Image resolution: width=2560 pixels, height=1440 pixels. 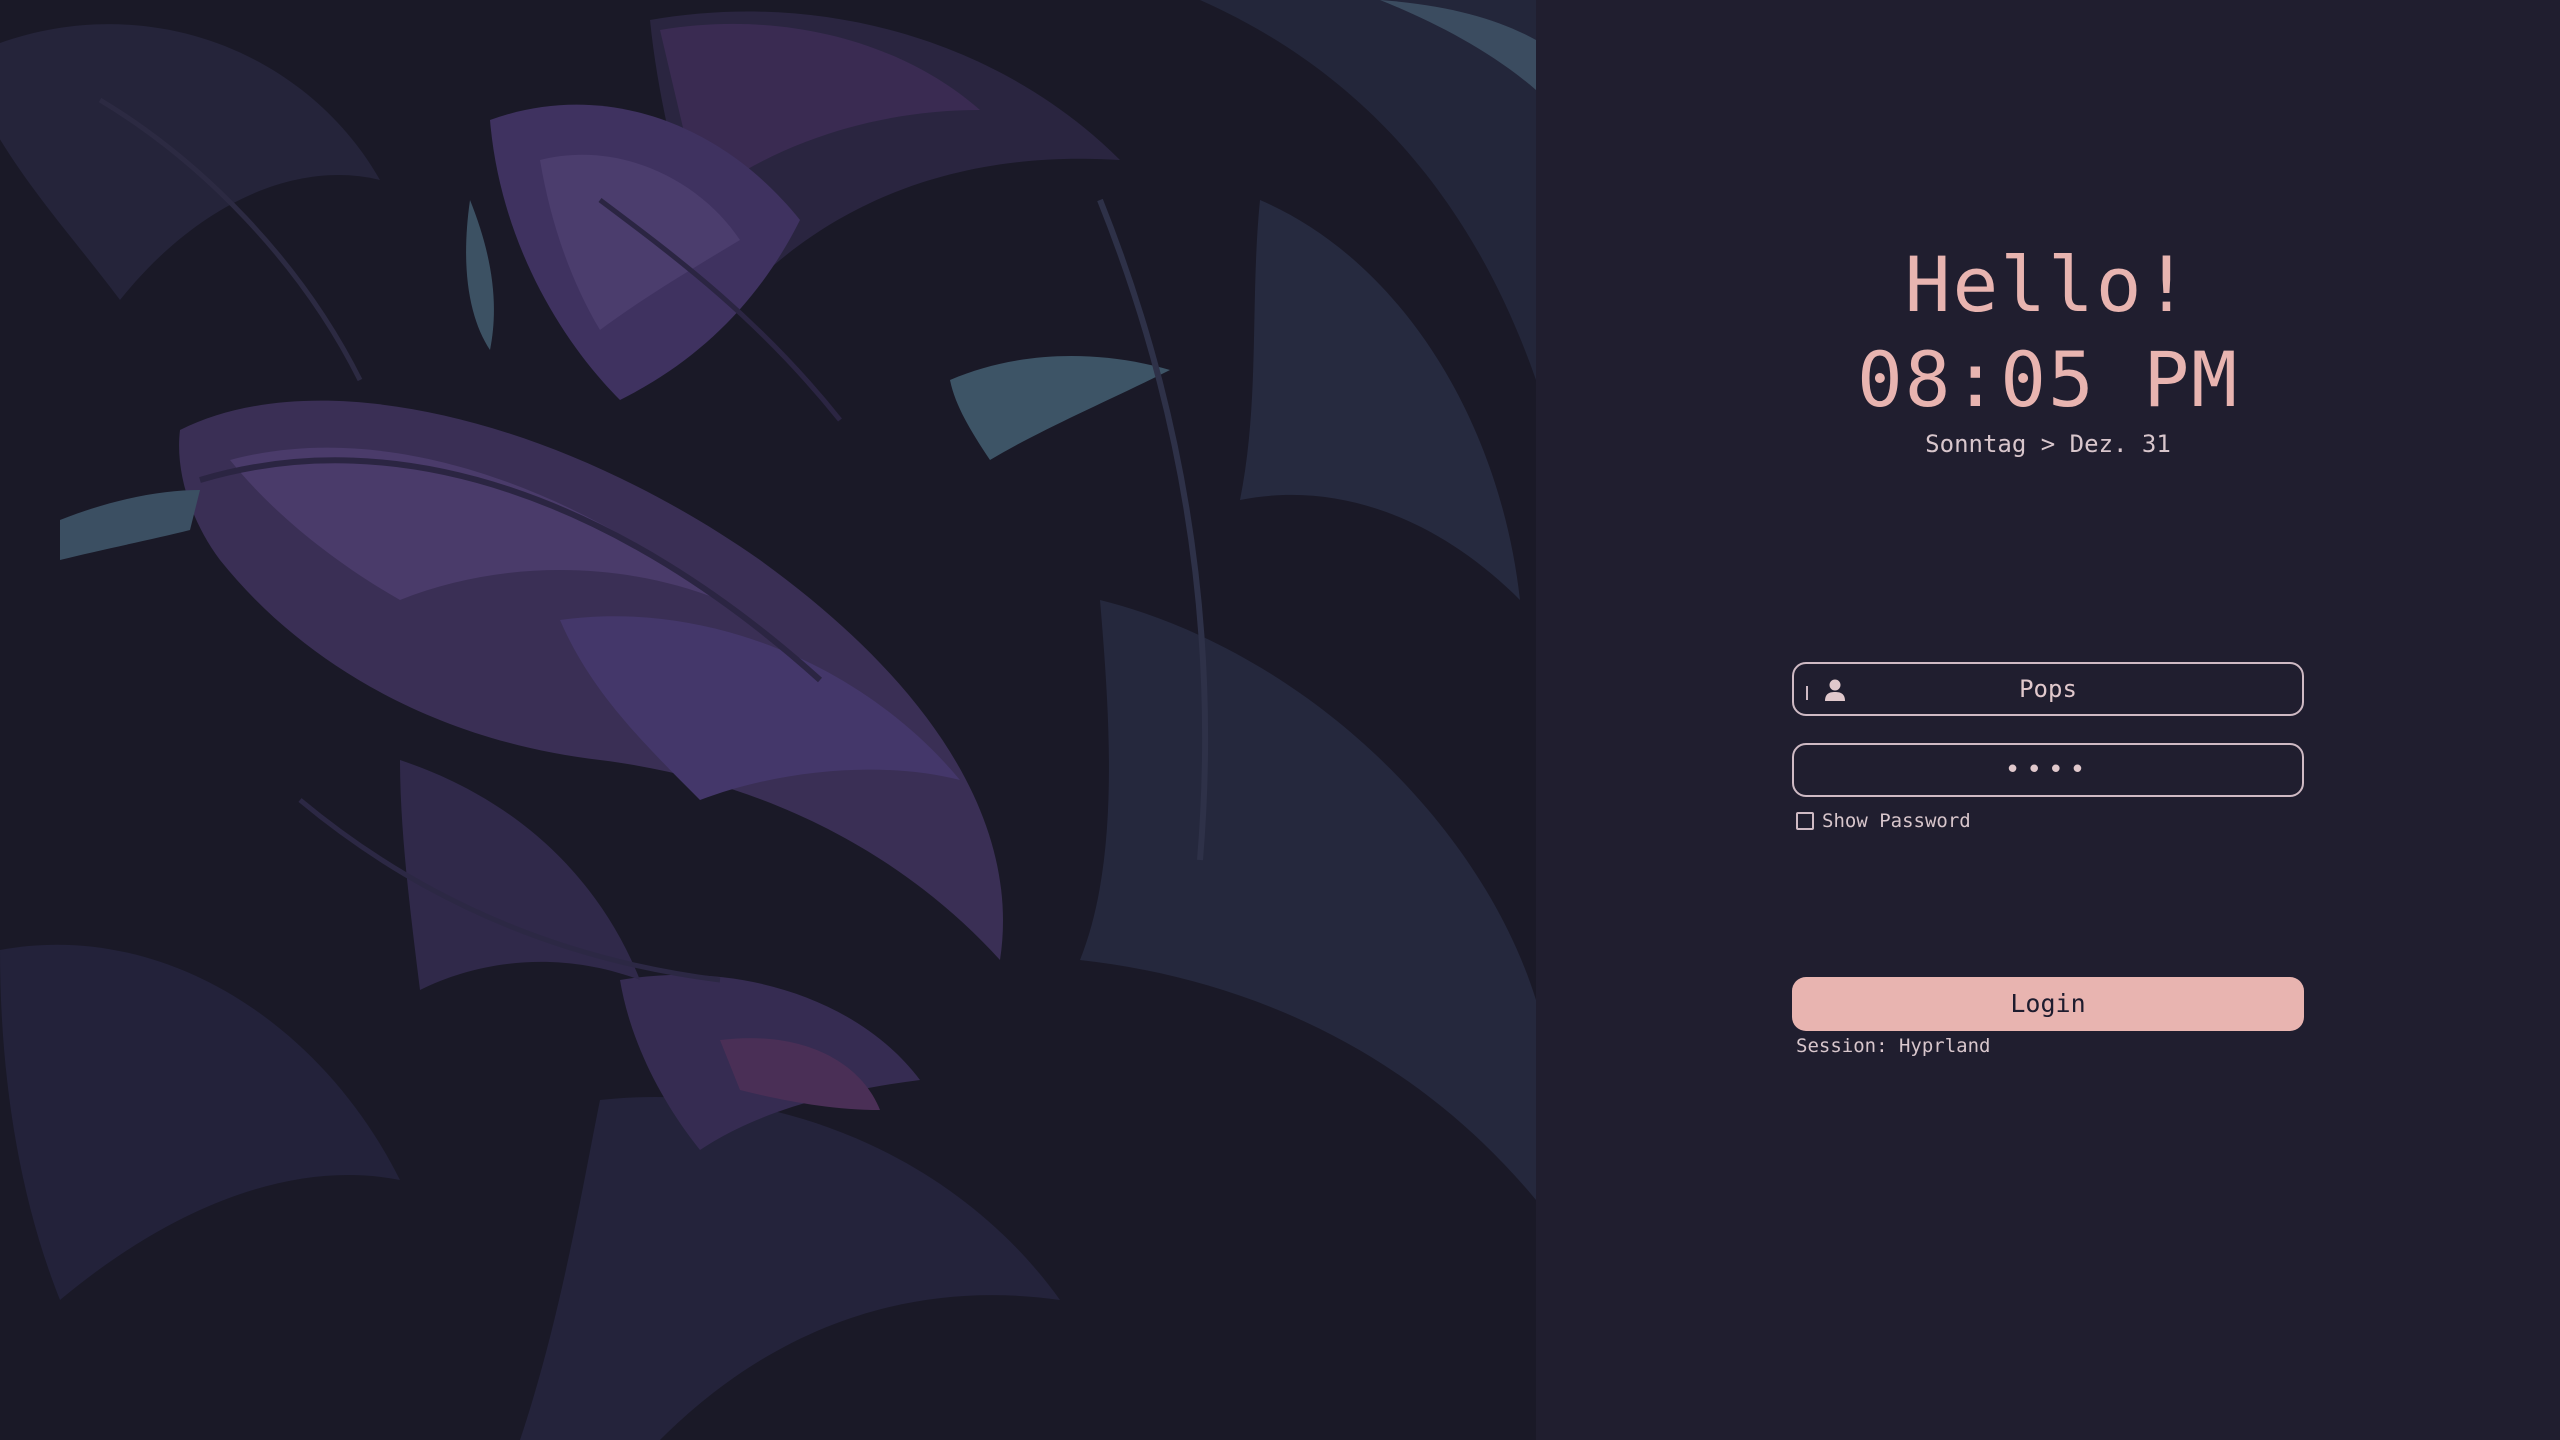 I want to click on checkbox-icon, so click(x=1805, y=821).